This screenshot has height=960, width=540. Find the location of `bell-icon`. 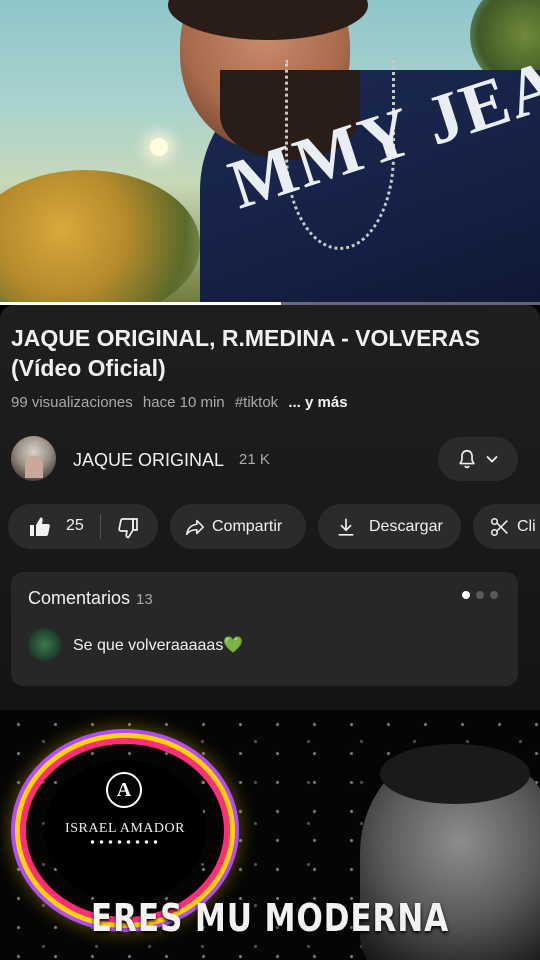

bell-icon is located at coordinates (467, 459).